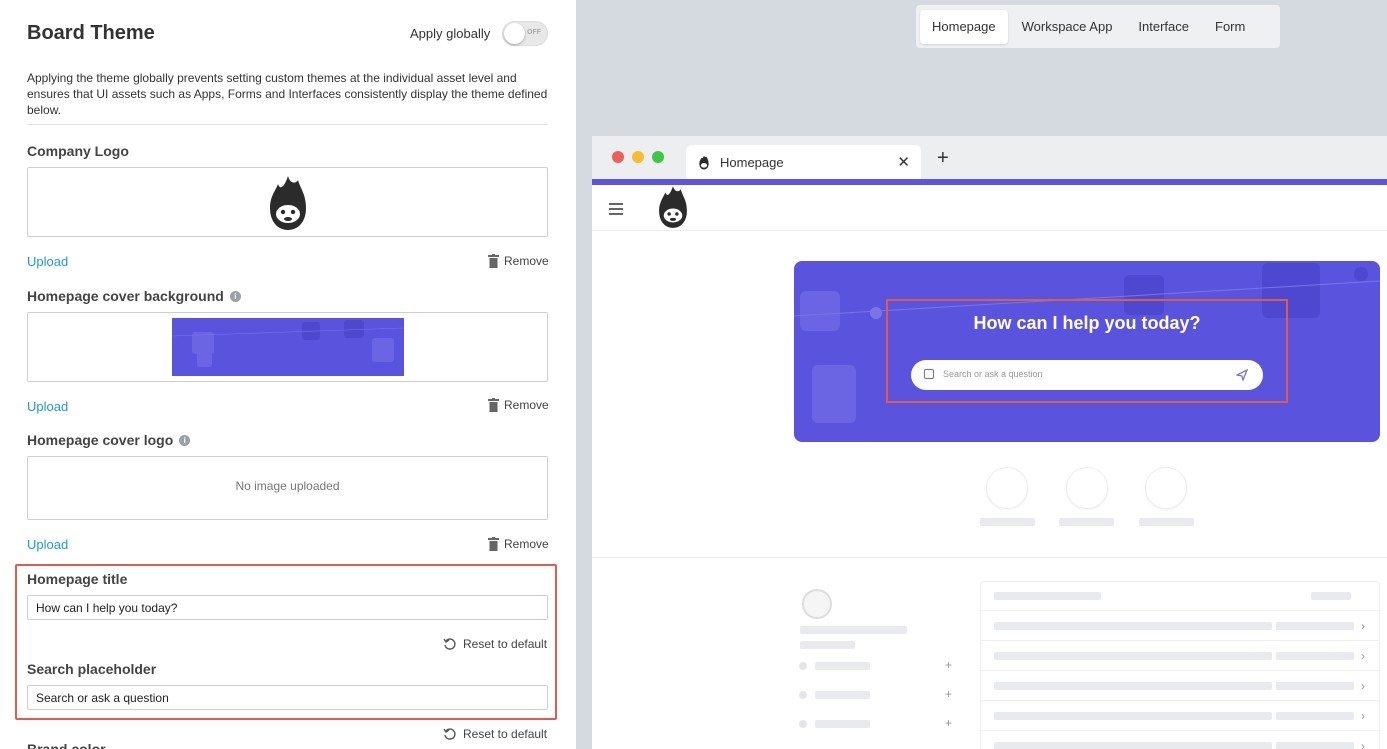  I want to click on cover-logo-preview: No image uploaded, so click(287, 488).